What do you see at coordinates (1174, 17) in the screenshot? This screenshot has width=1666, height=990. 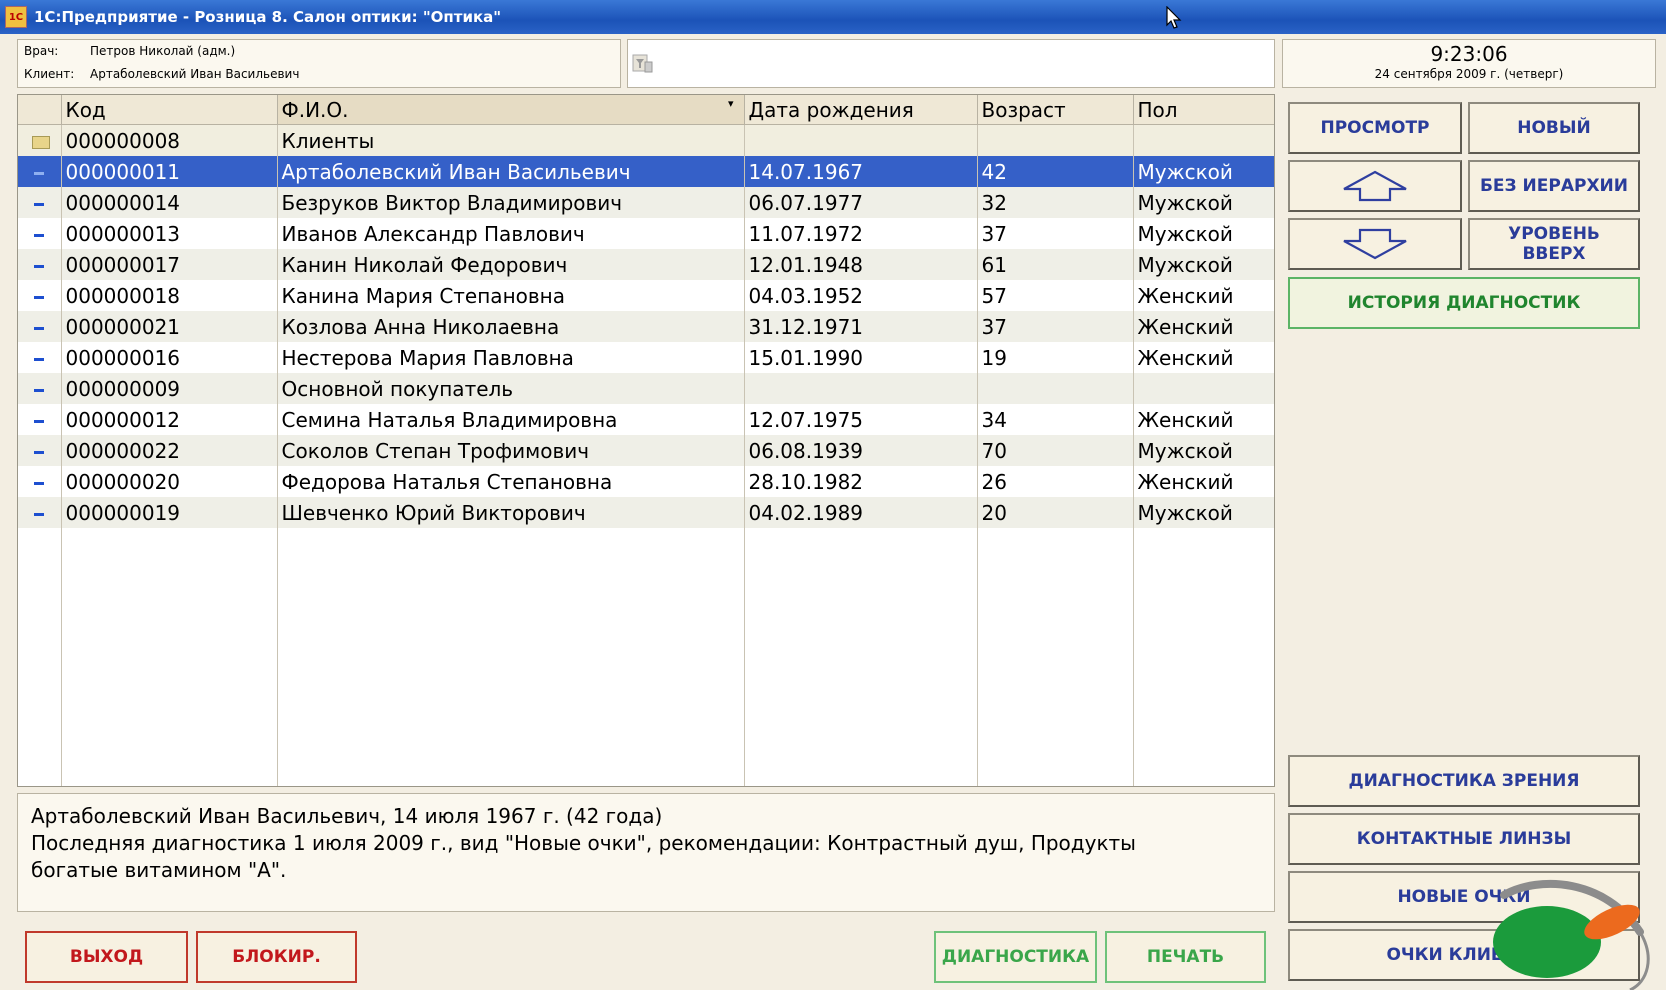 I see `mouse-cursor-icon` at bounding box center [1174, 17].